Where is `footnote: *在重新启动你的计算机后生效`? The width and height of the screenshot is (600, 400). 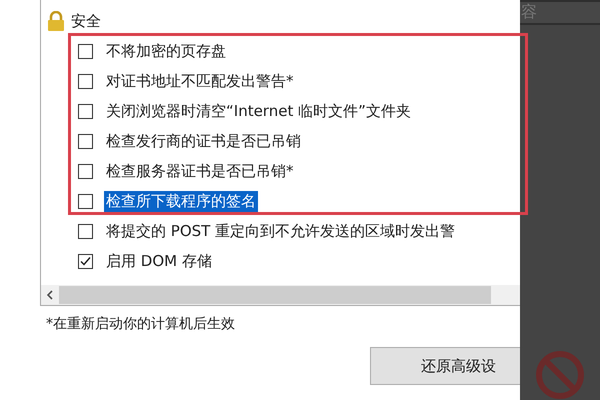
footnote: *在重新启动你的计算机后生效 is located at coordinates (141, 324).